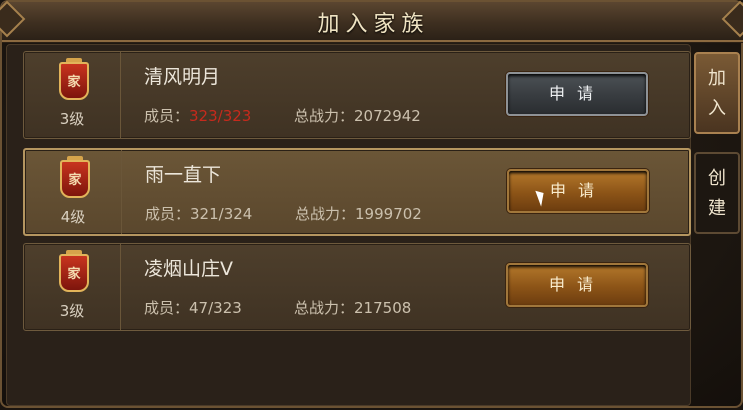  What do you see at coordinates (383, 308) in the screenshot?
I see `power-value: 217508` at bounding box center [383, 308].